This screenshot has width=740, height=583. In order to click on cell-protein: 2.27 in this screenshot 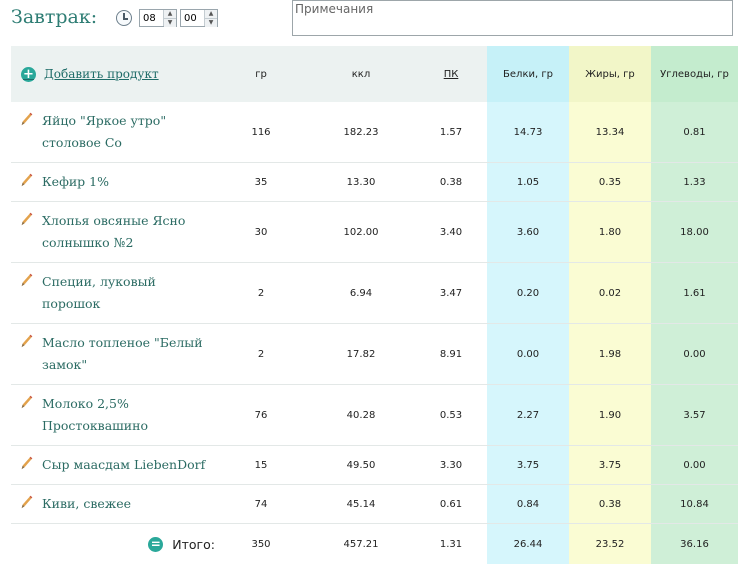, I will do `click(528, 415)`.